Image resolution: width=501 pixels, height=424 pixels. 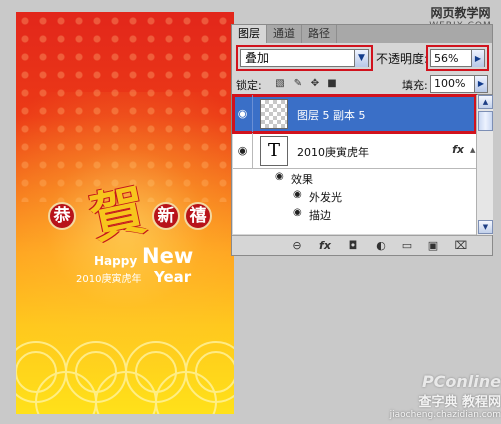 What do you see at coordinates (381, 246) in the screenshot?
I see `adjustment-icon: ◐` at bounding box center [381, 246].